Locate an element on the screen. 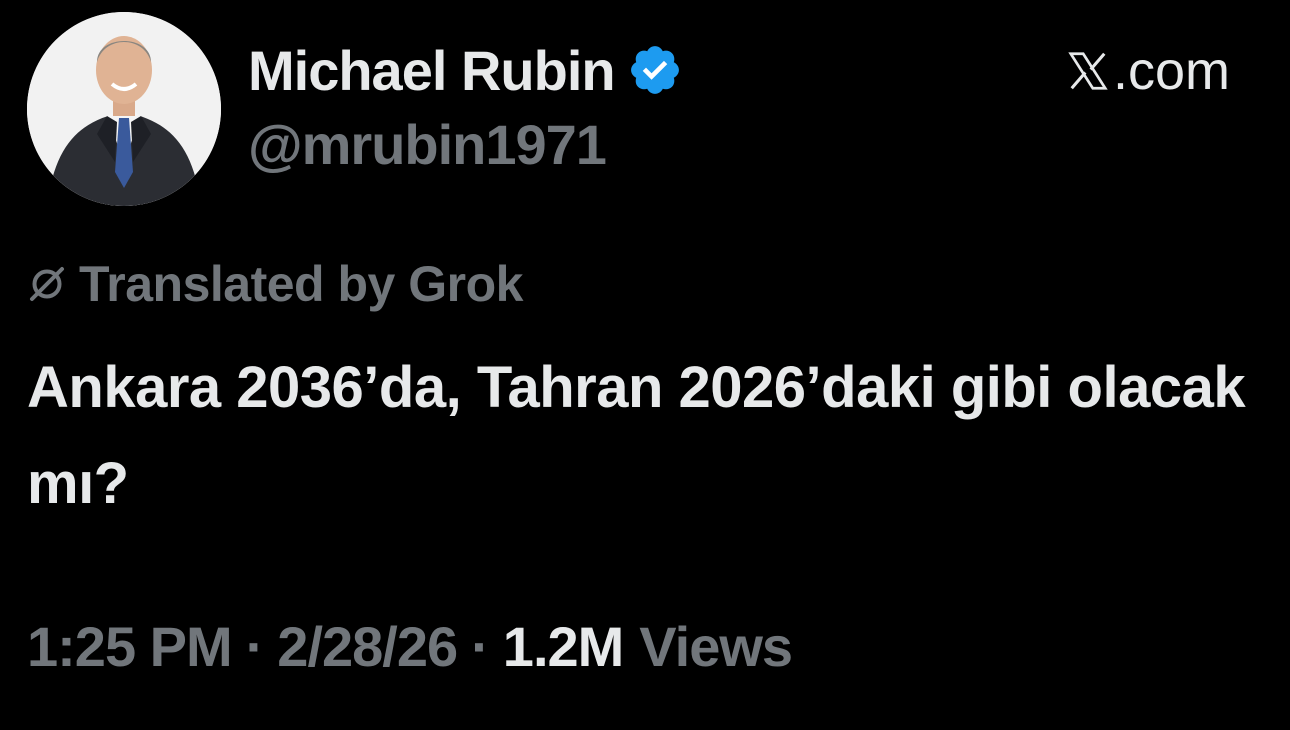 This screenshot has width=1290, height=730. x-logo-icon is located at coordinates (1088, 71).